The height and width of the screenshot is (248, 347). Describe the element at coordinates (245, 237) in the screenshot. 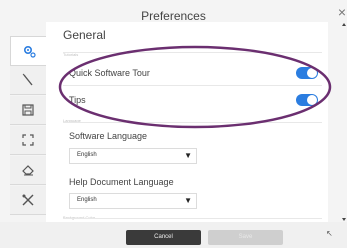

I see `save-button: Save` at that location.